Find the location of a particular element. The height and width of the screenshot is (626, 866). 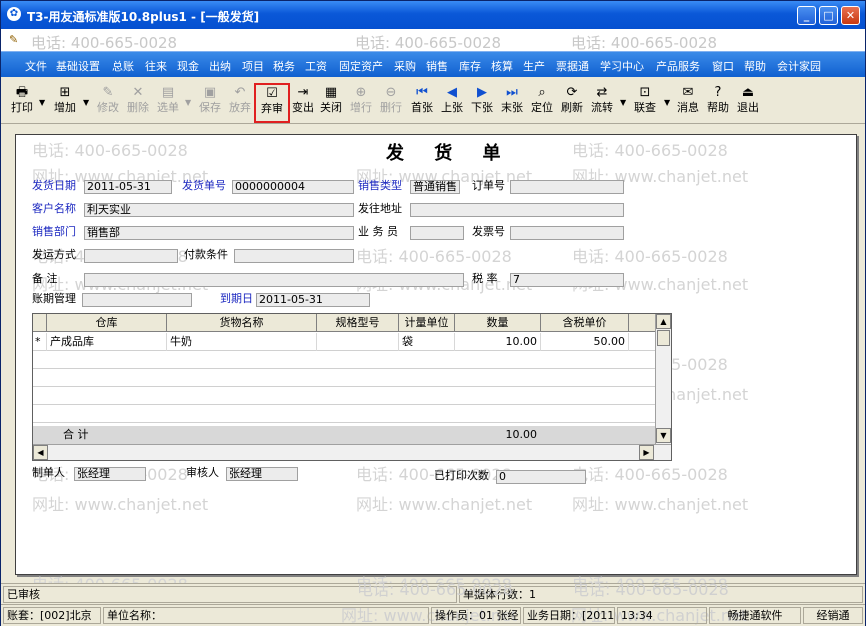

menu-cash: 现金 is located at coordinates (188, 66).